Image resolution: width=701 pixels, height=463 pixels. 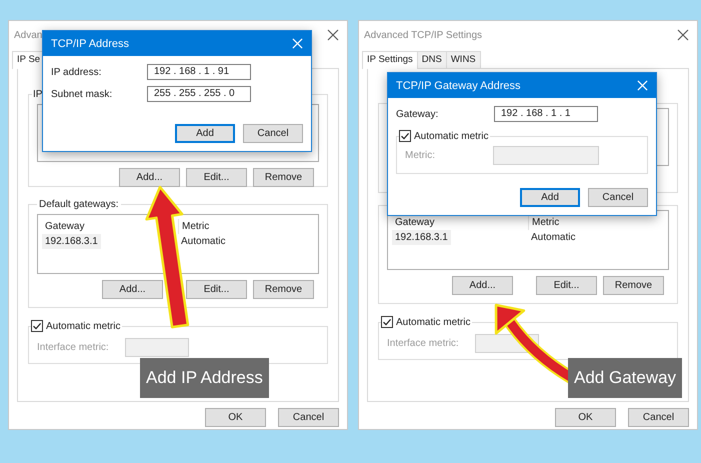 What do you see at coordinates (82, 94) in the screenshot?
I see `field-label: Subnet mask:` at bounding box center [82, 94].